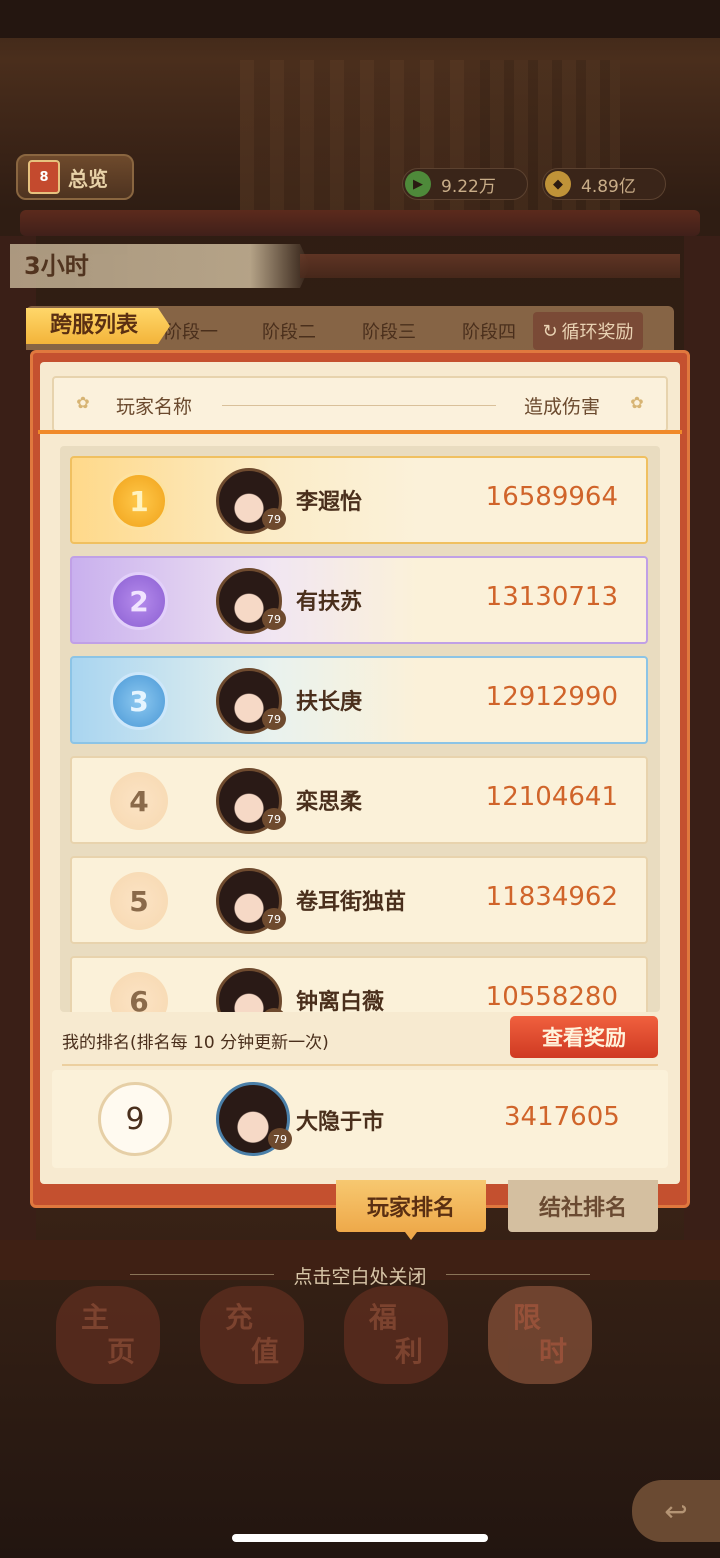  Describe the element at coordinates (359, 405) in the screenshot. I see `header-divider` at that location.